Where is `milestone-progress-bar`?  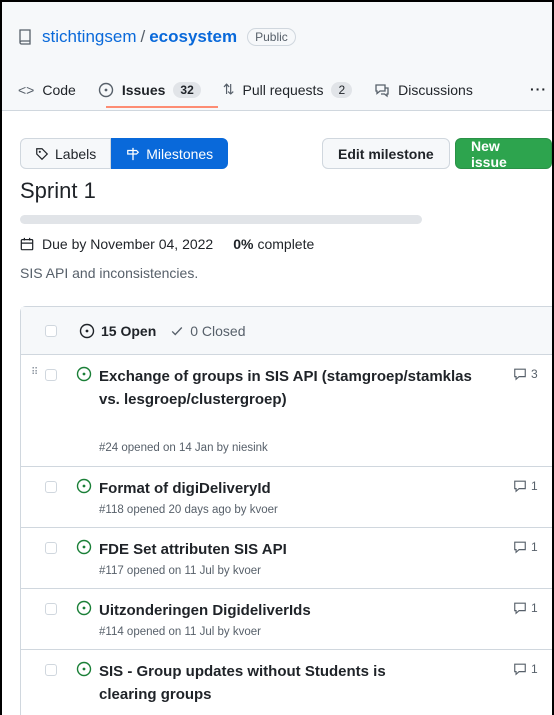
milestone-progress-bar is located at coordinates (221, 219).